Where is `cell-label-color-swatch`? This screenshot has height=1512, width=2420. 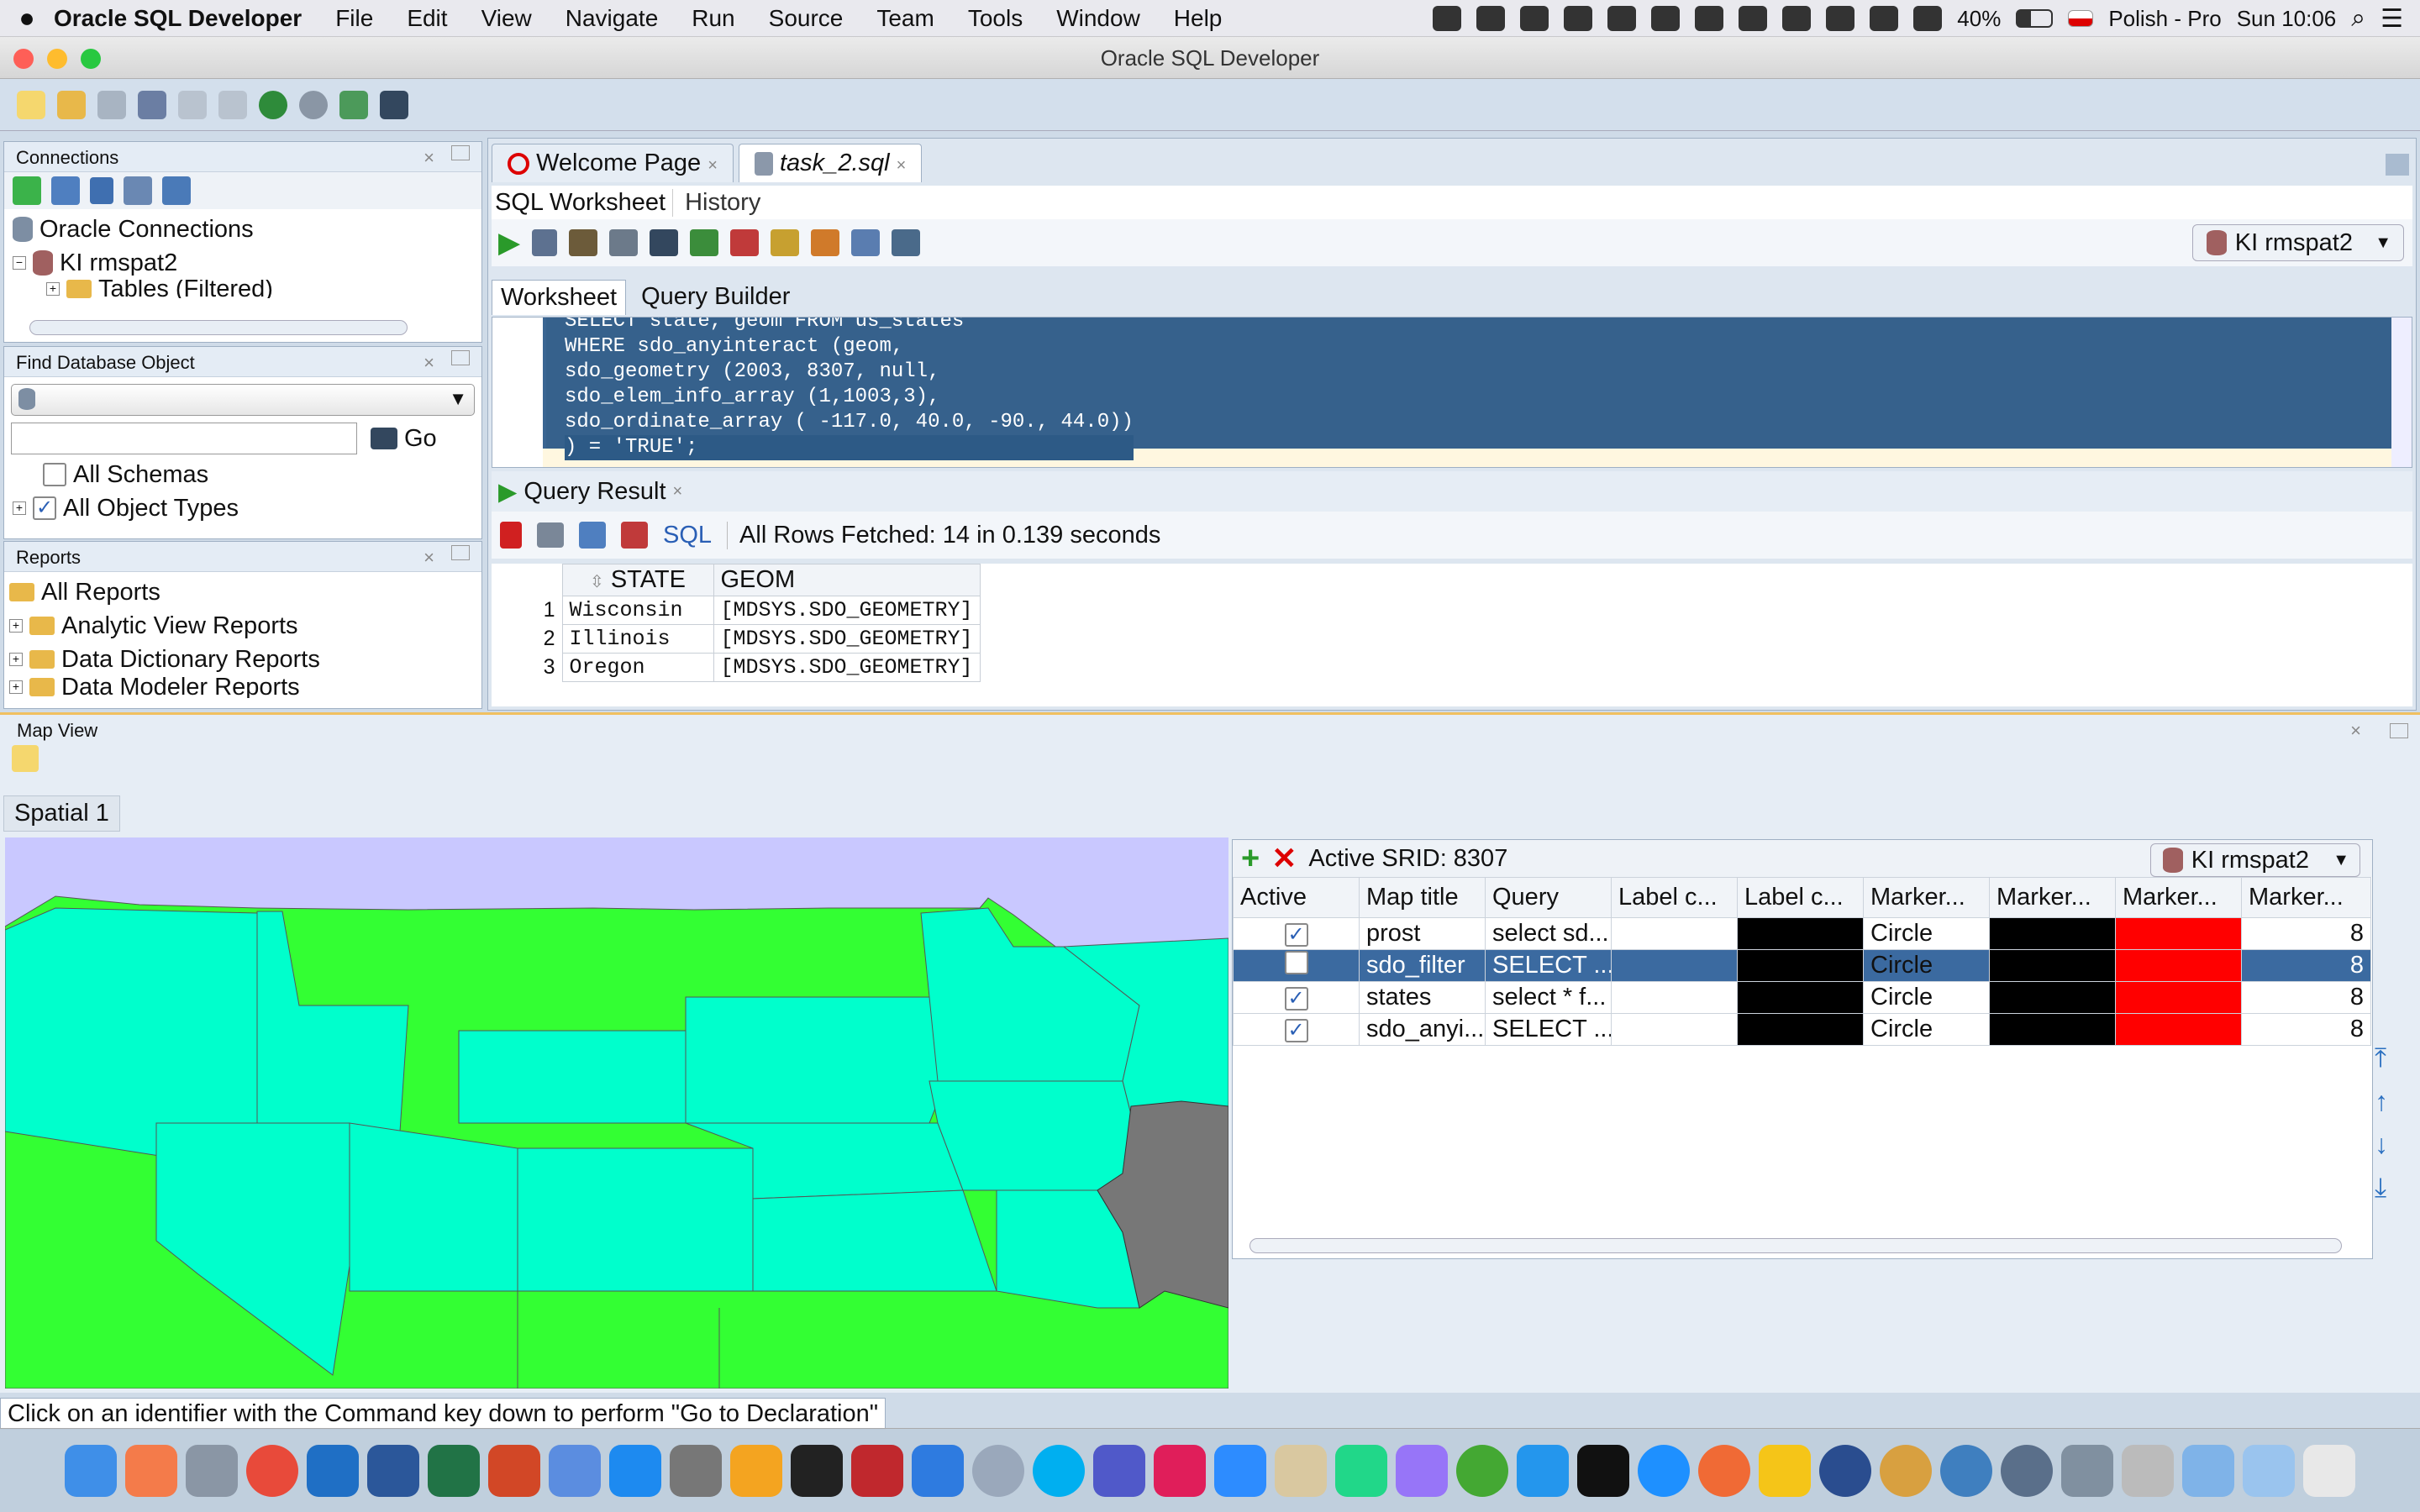
cell-label-color-swatch is located at coordinates (1801, 1029).